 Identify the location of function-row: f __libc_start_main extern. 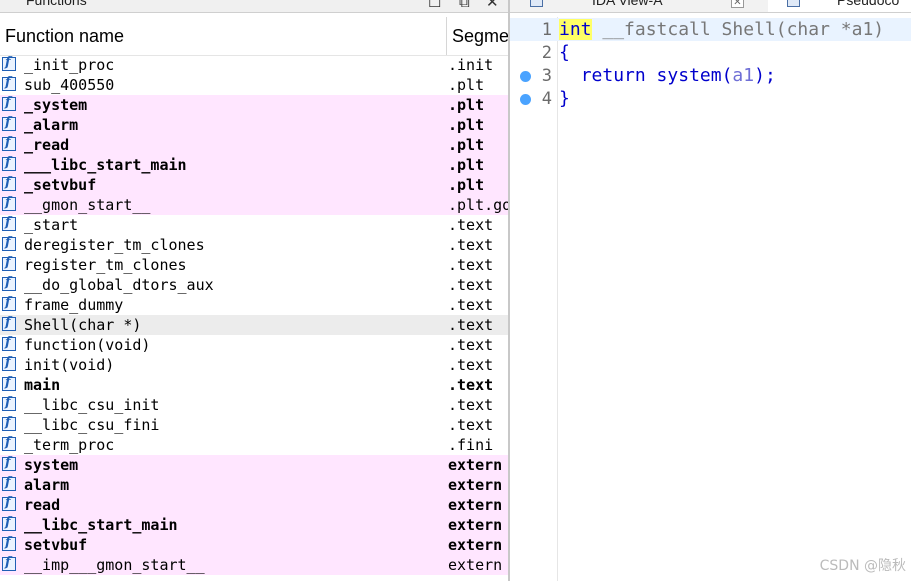
(254, 525).